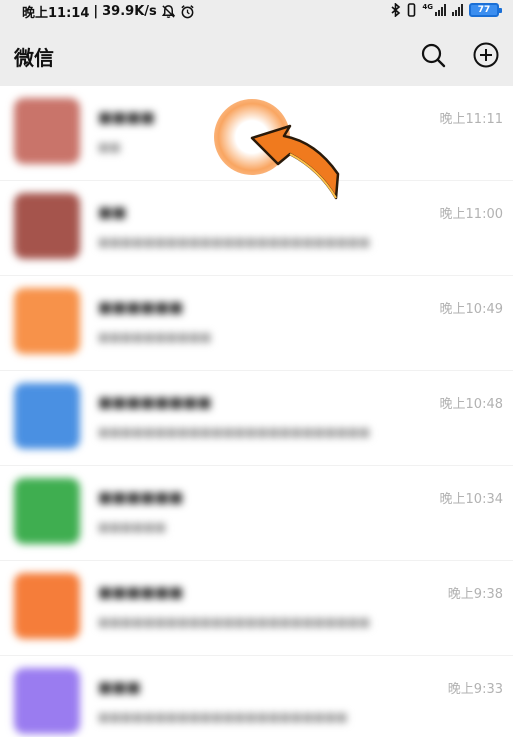 The width and height of the screenshot is (513, 737). What do you see at coordinates (132, 527) in the screenshot?
I see `chat-preview: ■■■■■■` at bounding box center [132, 527].